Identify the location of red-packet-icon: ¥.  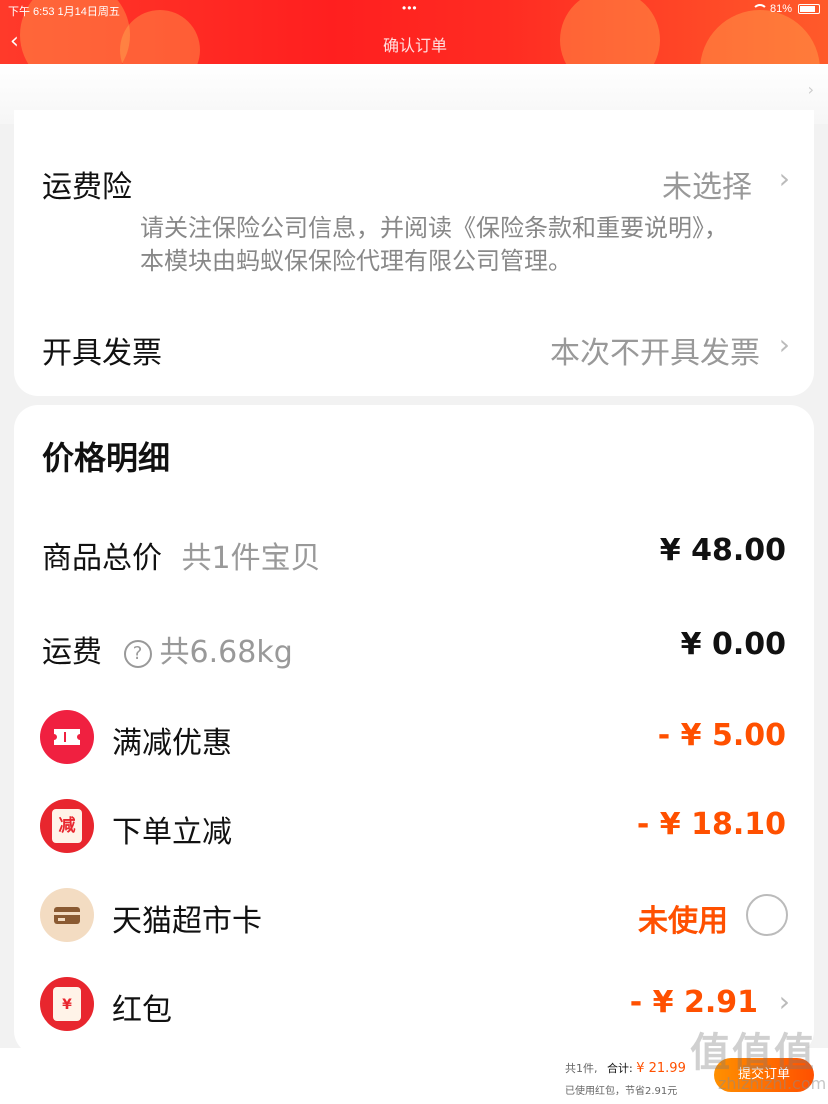
(67, 1004).